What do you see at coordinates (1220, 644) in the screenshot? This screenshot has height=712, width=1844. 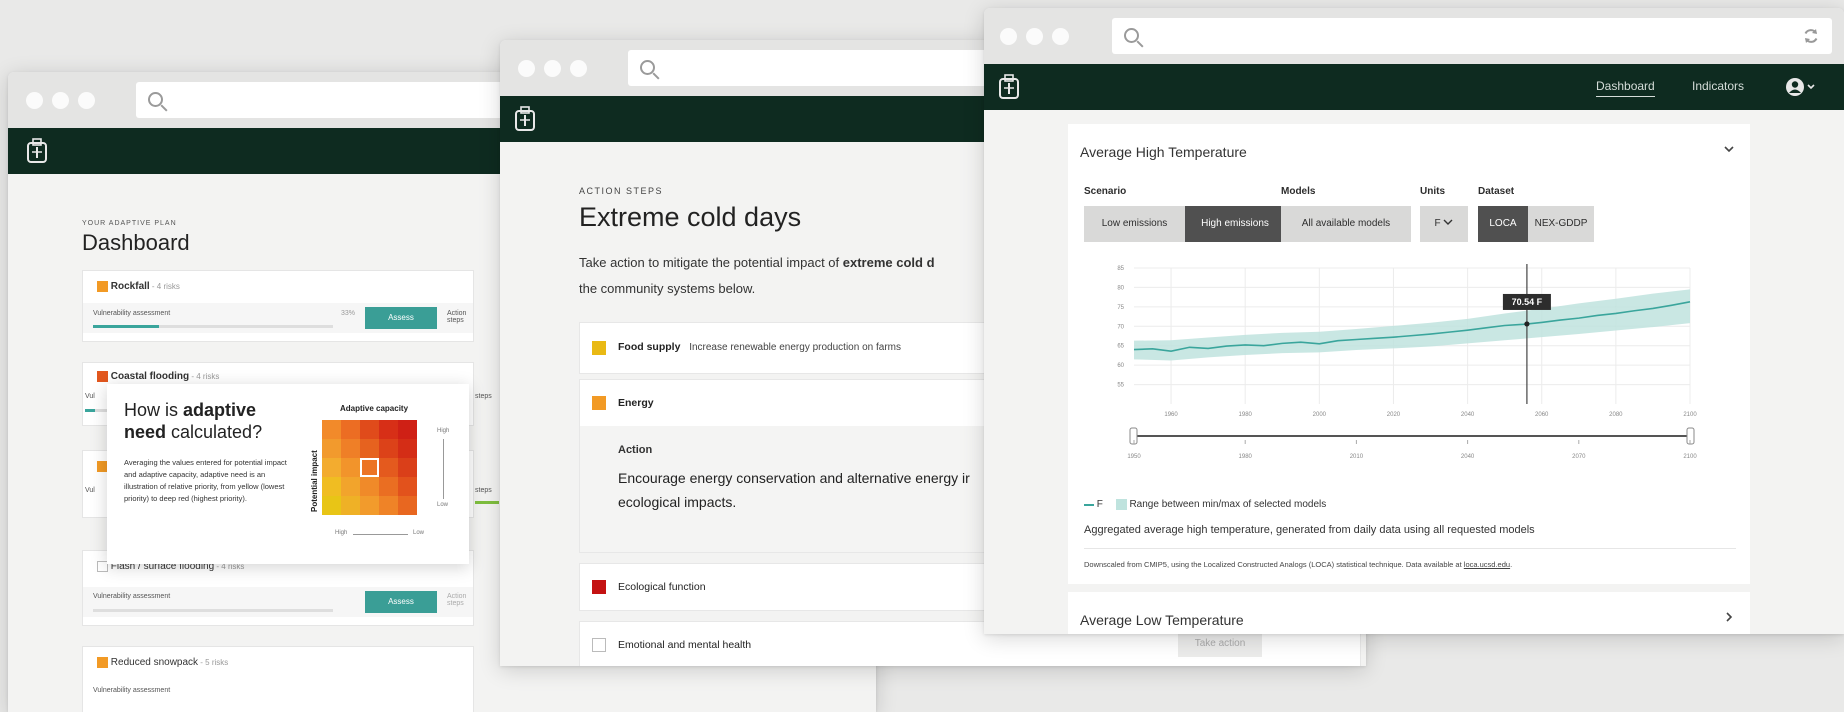 I see `take-action-button: Take action` at bounding box center [1220, 644].